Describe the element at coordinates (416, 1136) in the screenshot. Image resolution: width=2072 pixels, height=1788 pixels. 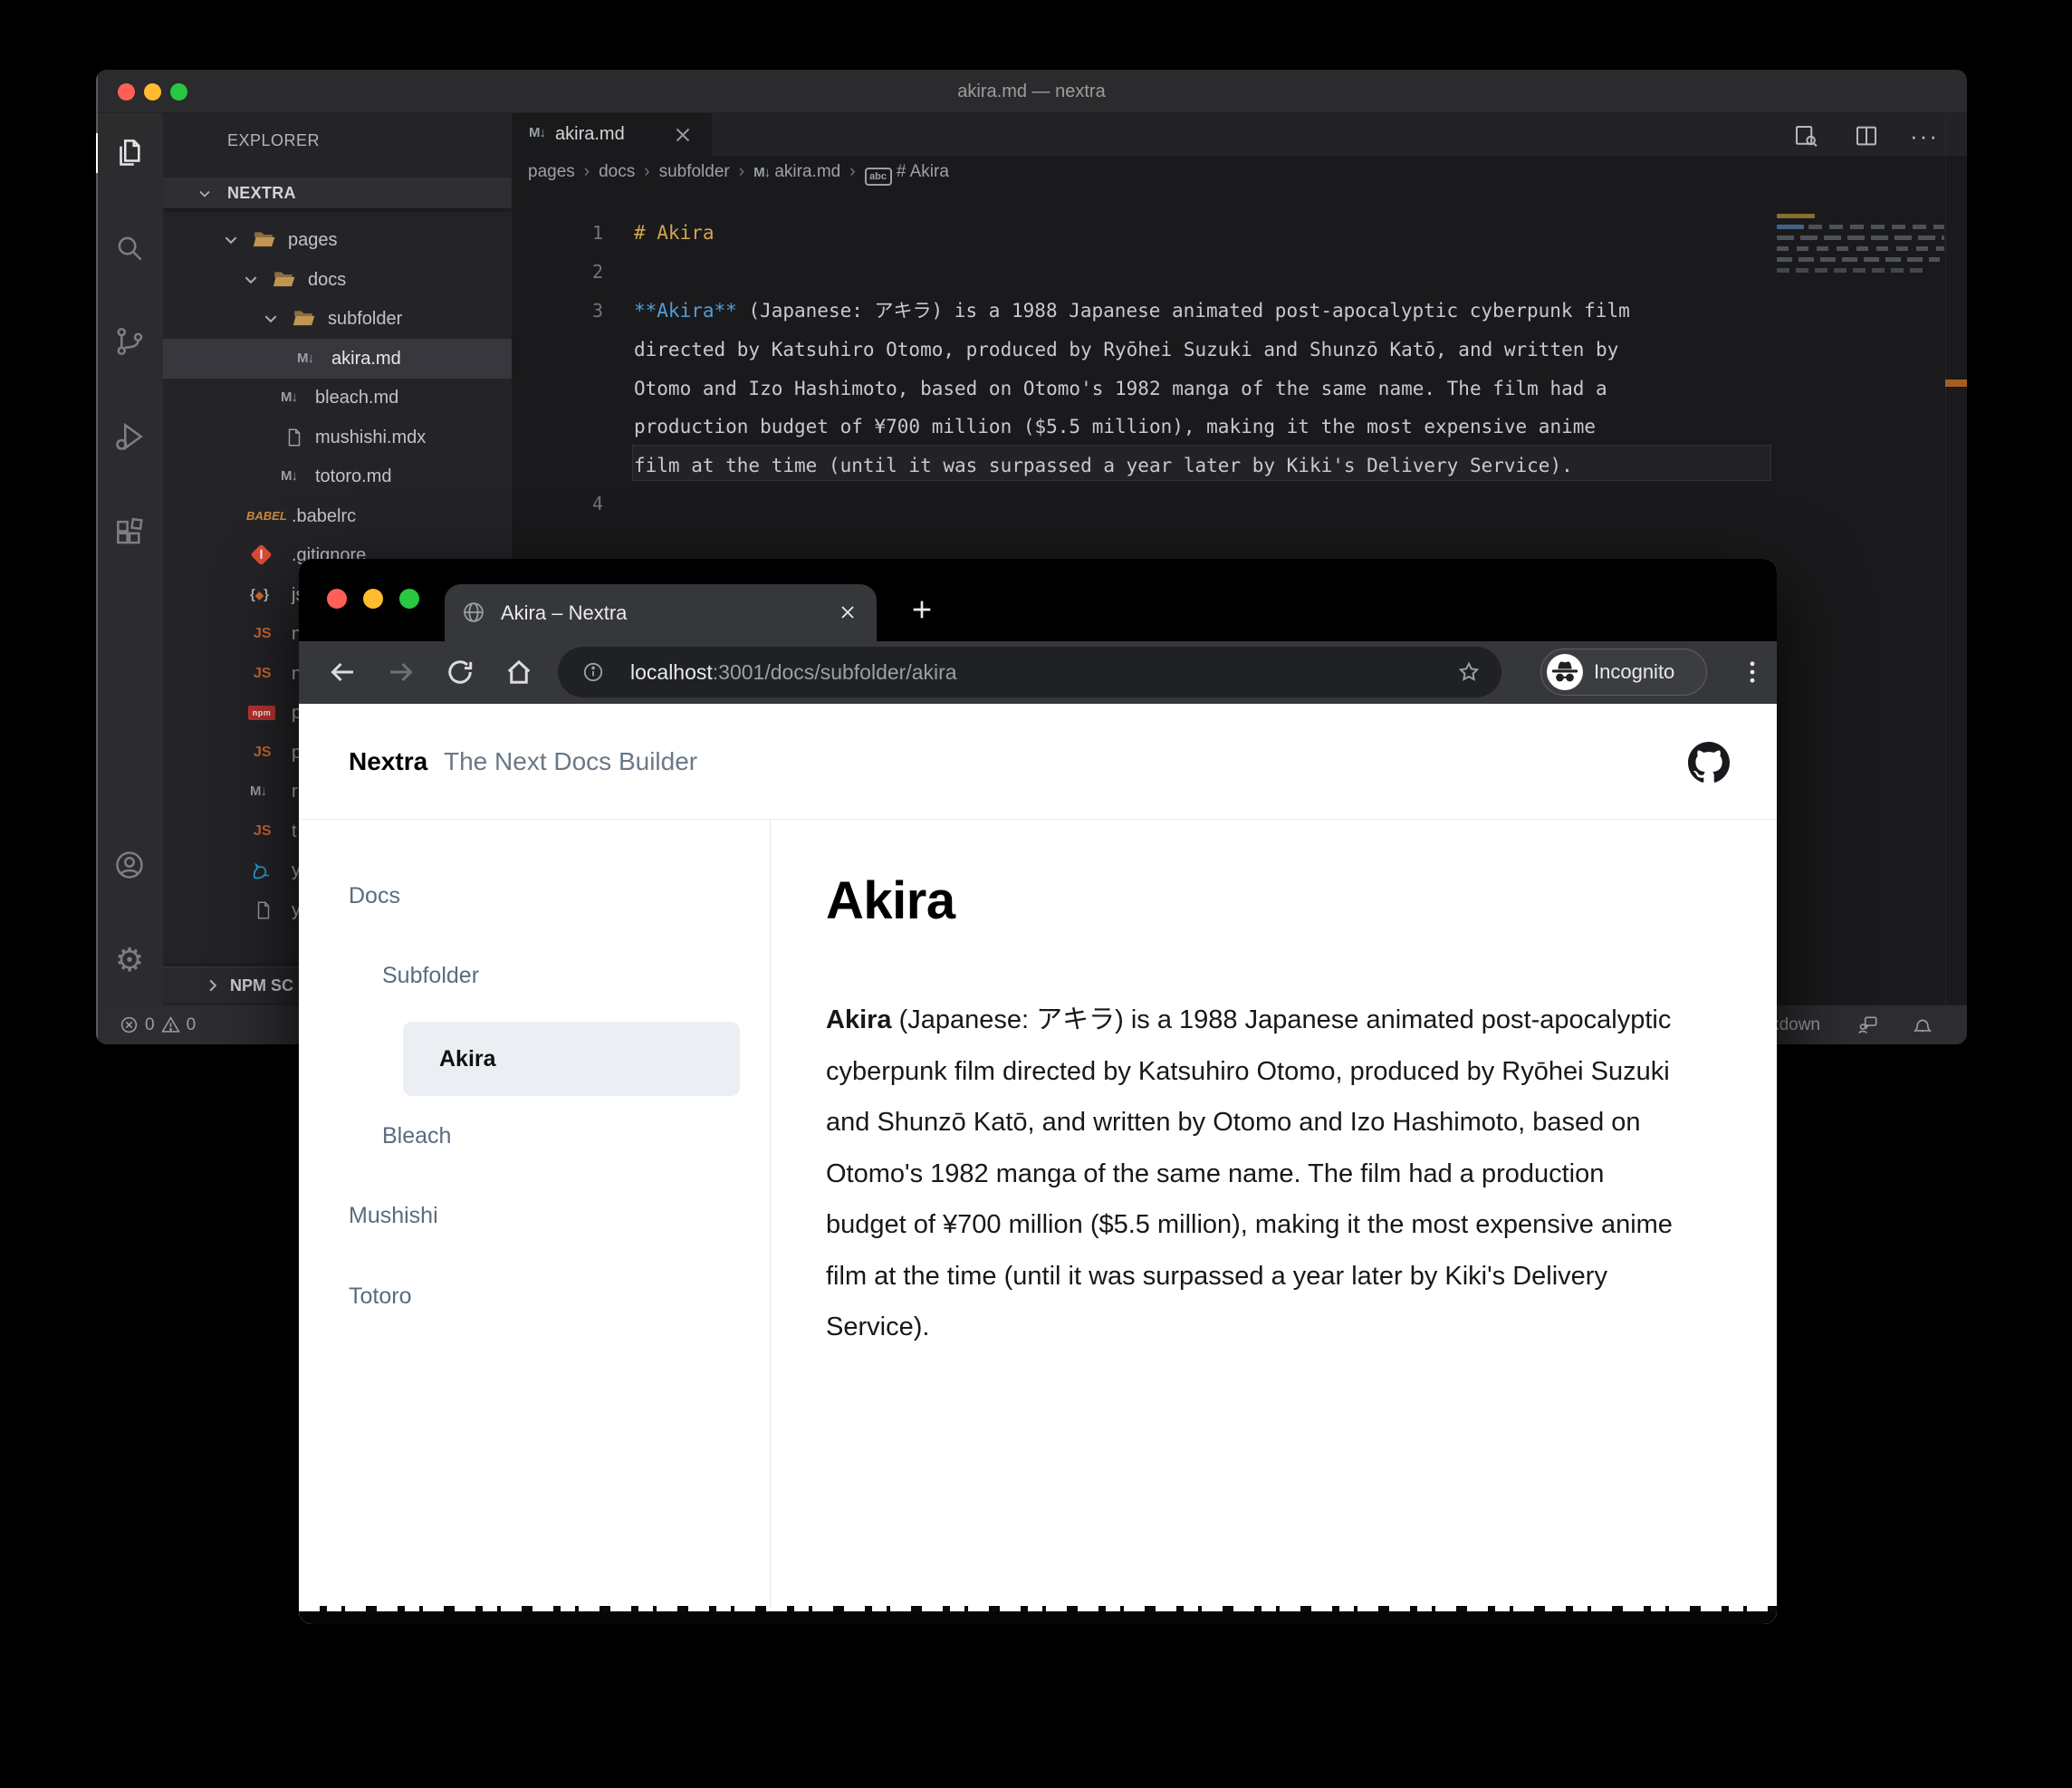
I see `sidebar-item-bleach: Bleach` at that location.